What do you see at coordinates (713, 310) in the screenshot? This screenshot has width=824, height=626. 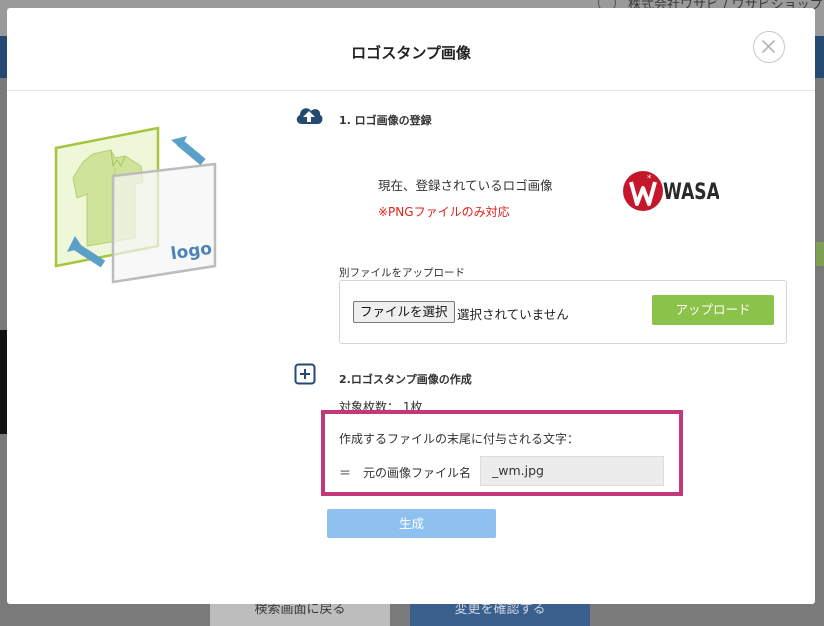 I see `upload-button: アップロード` at bounding box center [713, 310].